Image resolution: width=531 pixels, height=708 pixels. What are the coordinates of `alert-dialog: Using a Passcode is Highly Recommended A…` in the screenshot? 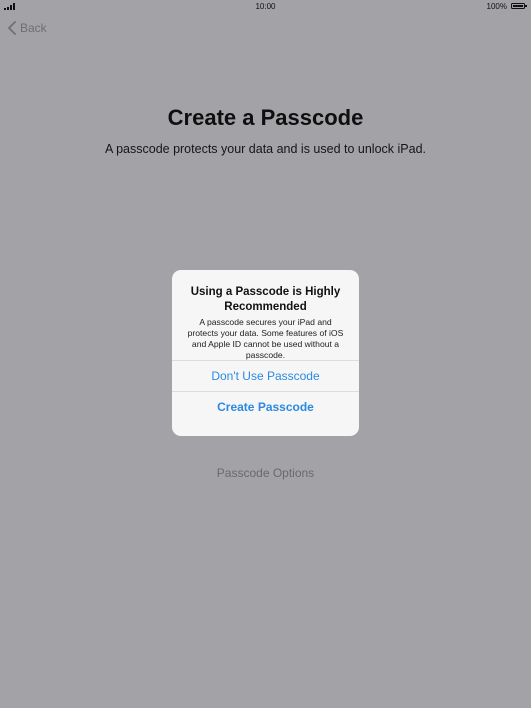 It's located at (265, 353).